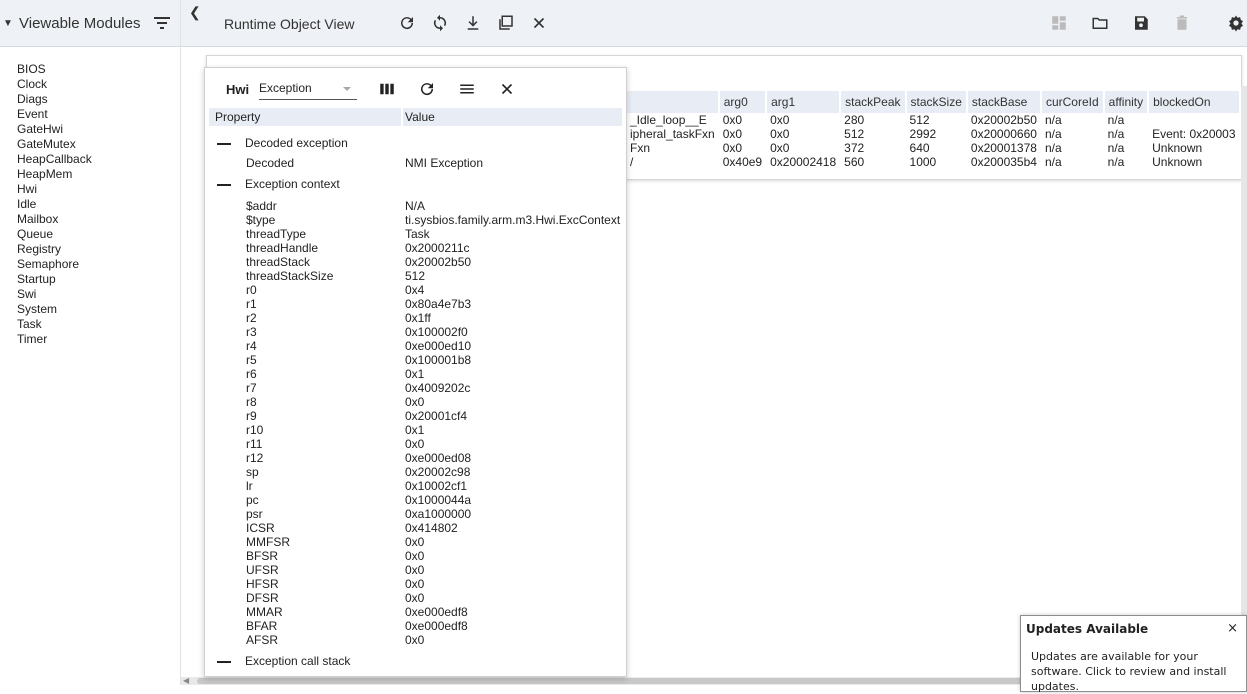 The height and width of the screenshot is (694, 1247). What do you see at coordinates (919, 148) in the screenshot?
I see `table-cell: 640` at bounding box center [919, 148].